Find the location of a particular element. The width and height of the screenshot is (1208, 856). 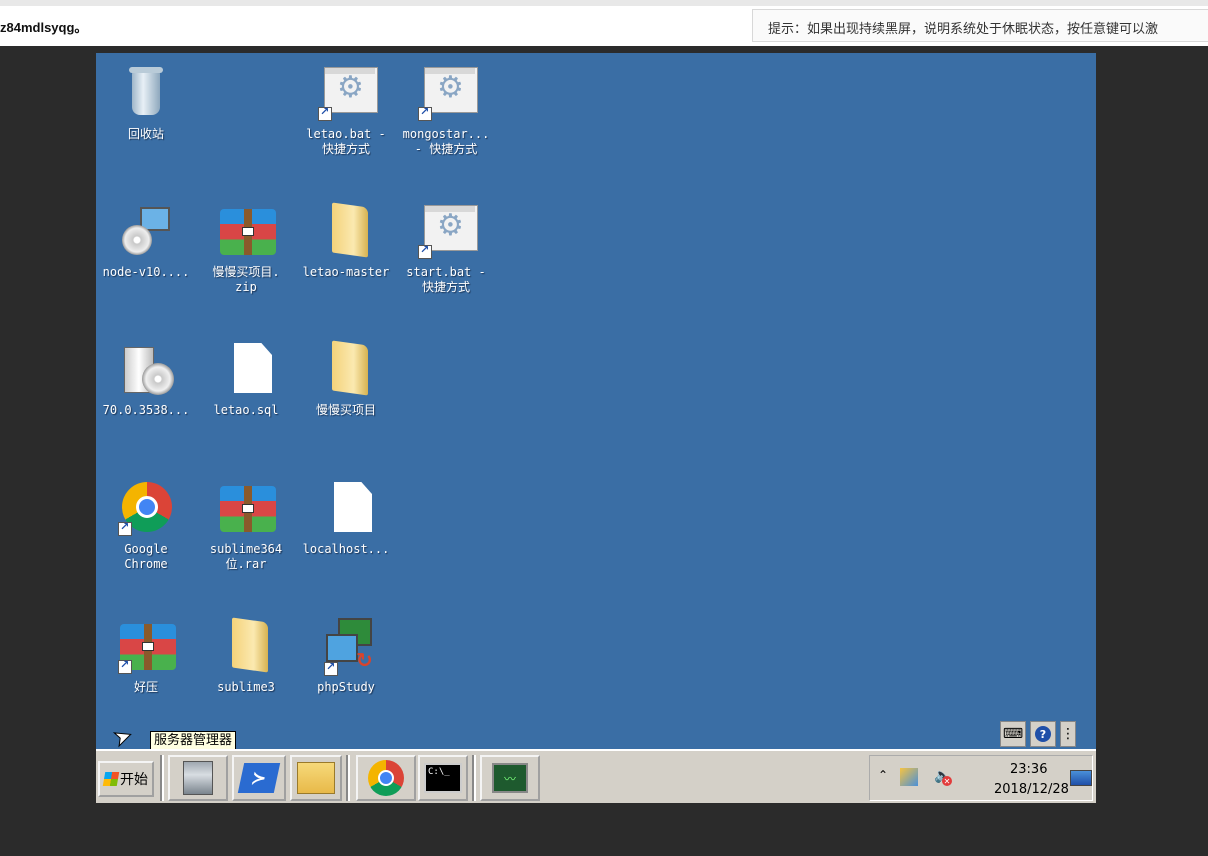

desktop-icon-label: mongostar... - 快捷方式 is located at coordinates (446, 141).